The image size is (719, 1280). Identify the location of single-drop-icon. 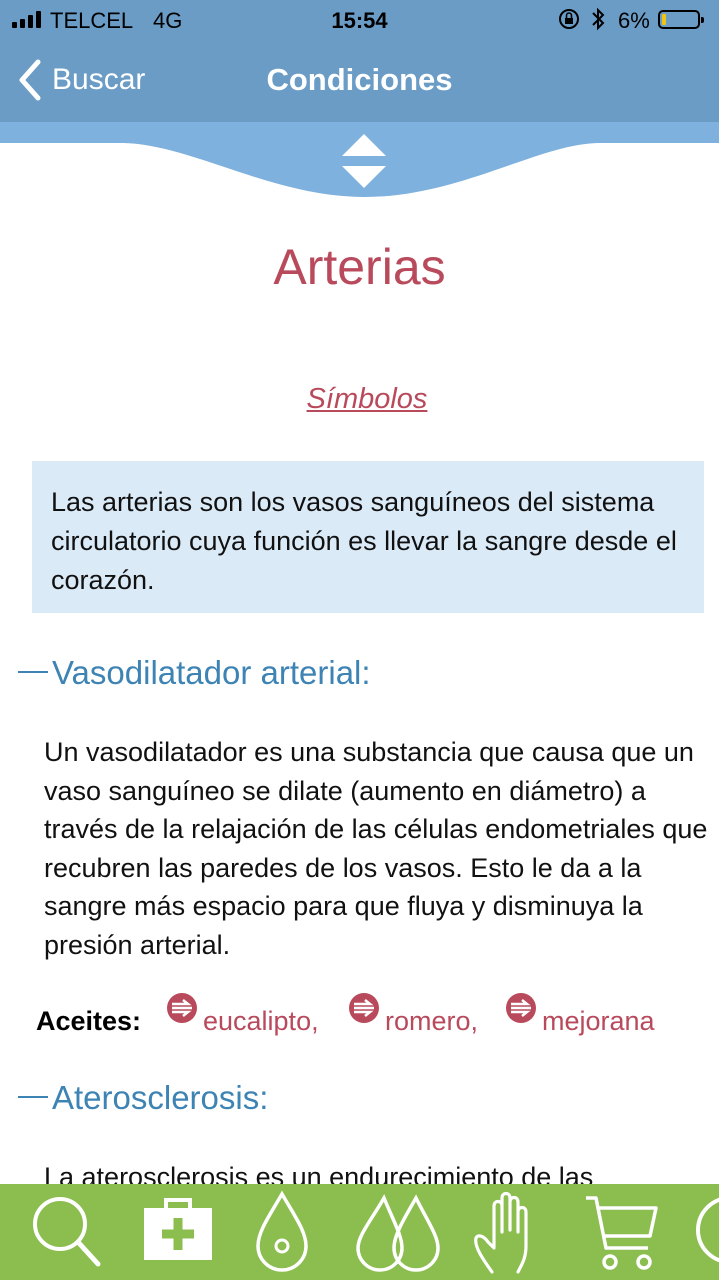
(282, 1231).